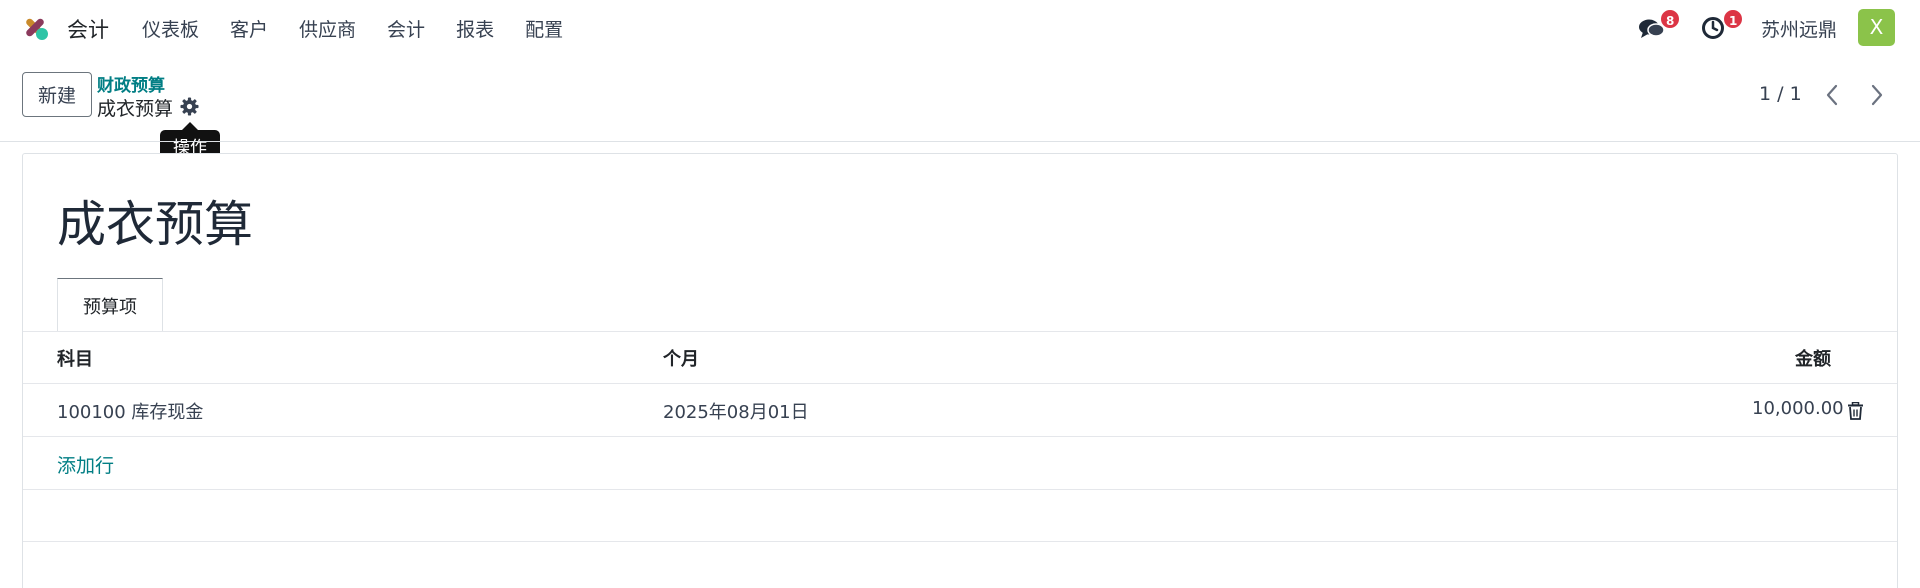 The image size is (1920, 588). I want to click on menu-item-dashboard: 仪表板, so click(170, 28).